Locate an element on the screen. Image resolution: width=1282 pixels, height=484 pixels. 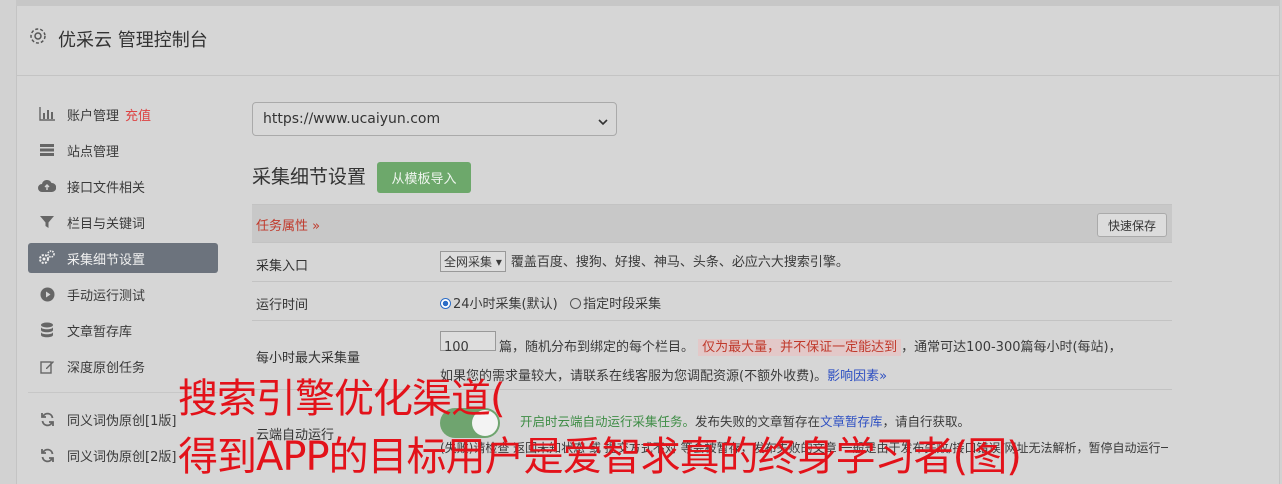
sidebar-item-label: 文章暂存库 is located at coordinates (100, 332).